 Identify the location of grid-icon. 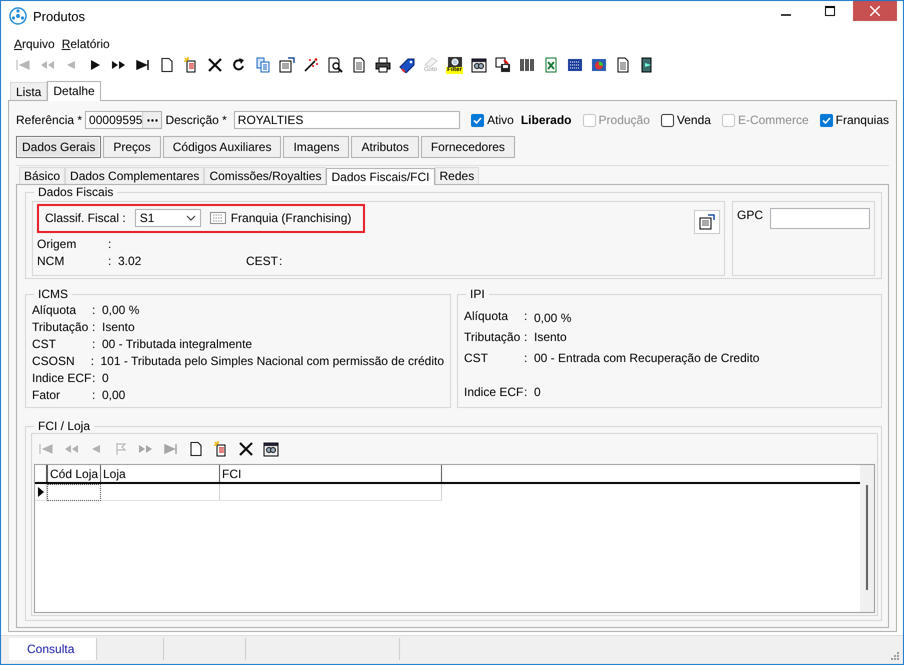
(218, 218).